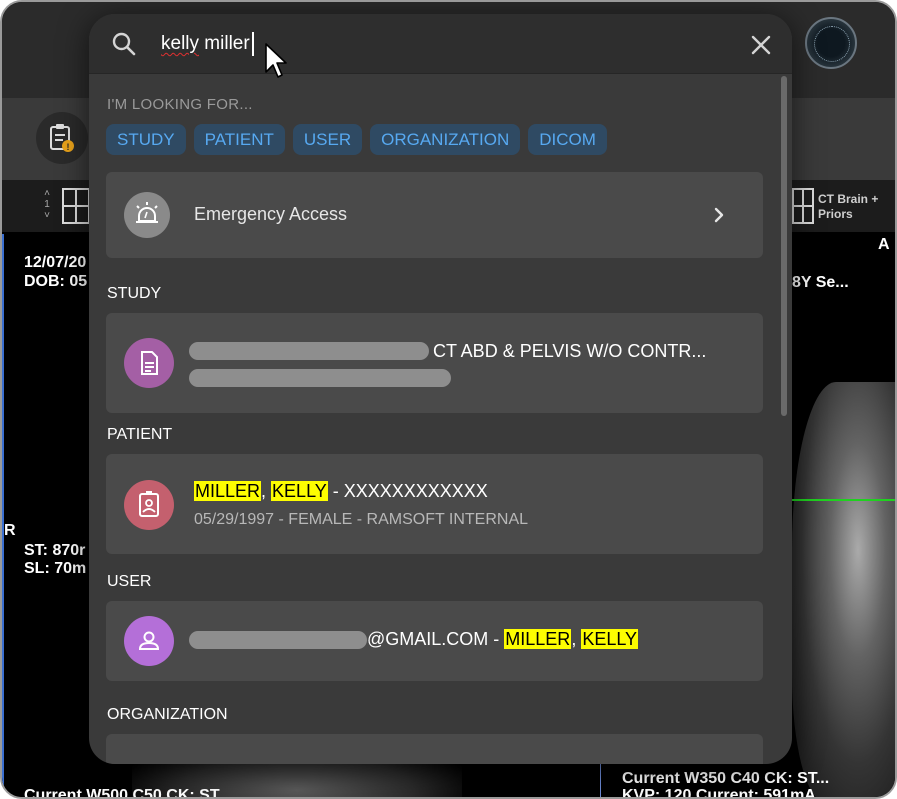  I want to click on email-domain: @GMAIL.COM -, so click(436, 639).